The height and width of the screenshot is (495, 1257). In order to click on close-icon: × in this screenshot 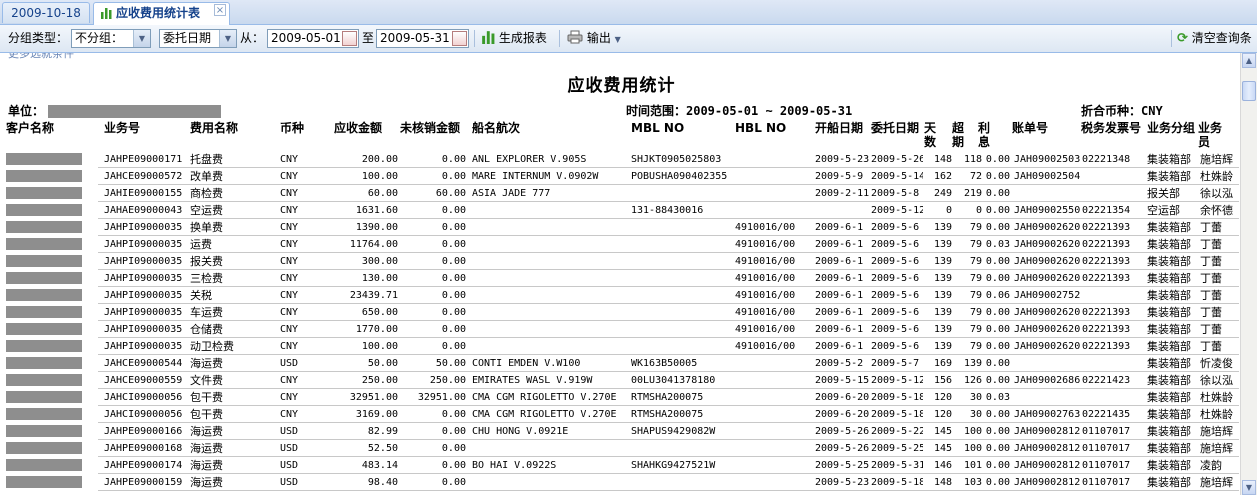, I will do `click(220, 10)`.